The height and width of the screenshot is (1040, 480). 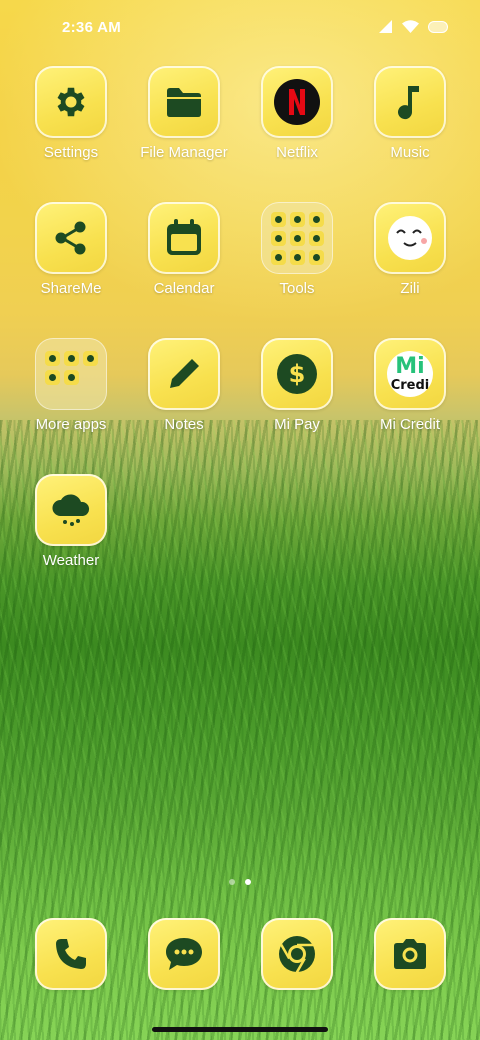 I want to click on app-file-manager: File Manager, so click(x=184, y=113).